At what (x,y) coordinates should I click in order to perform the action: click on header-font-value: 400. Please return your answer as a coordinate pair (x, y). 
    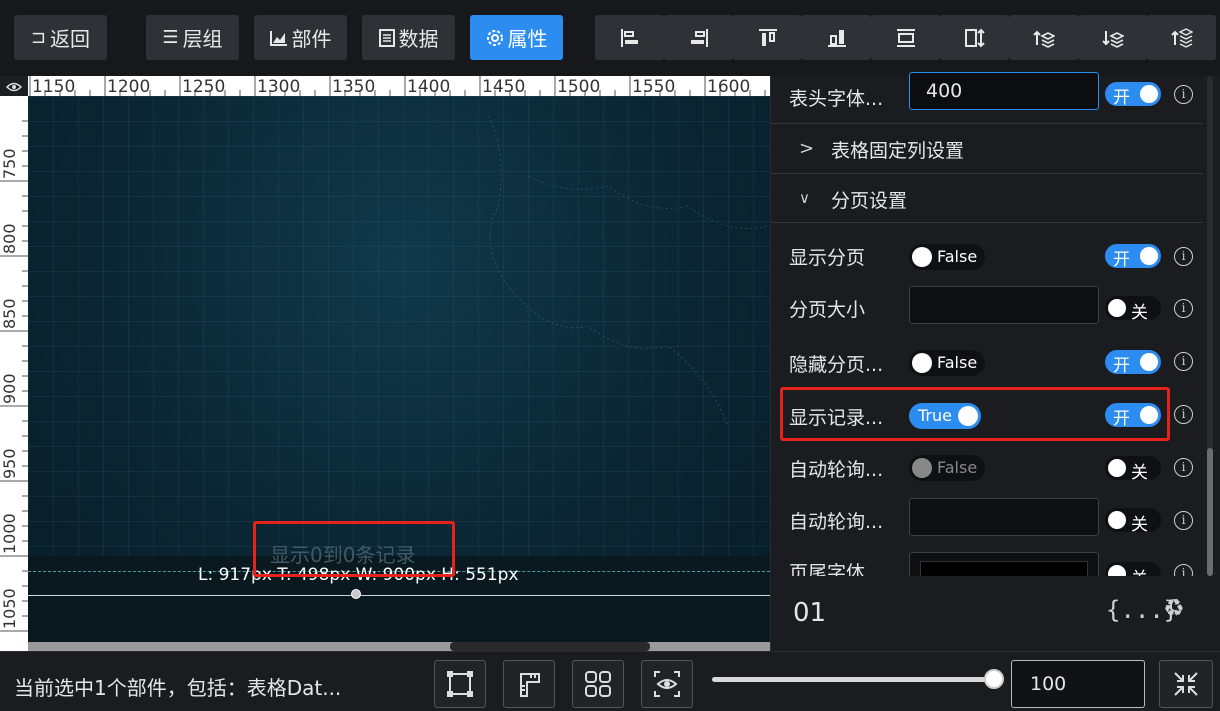
    Looking at the image, I should click on (944, 91).